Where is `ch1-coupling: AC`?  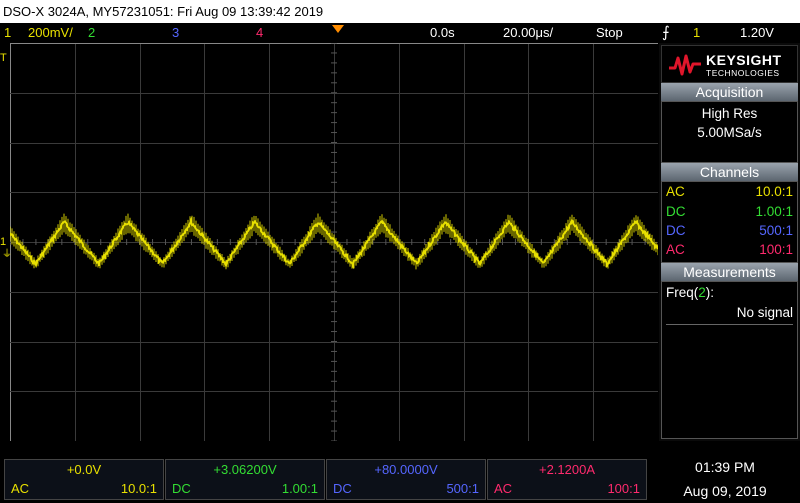 ch1-coupling: AC is located at coordinates (20, 488).